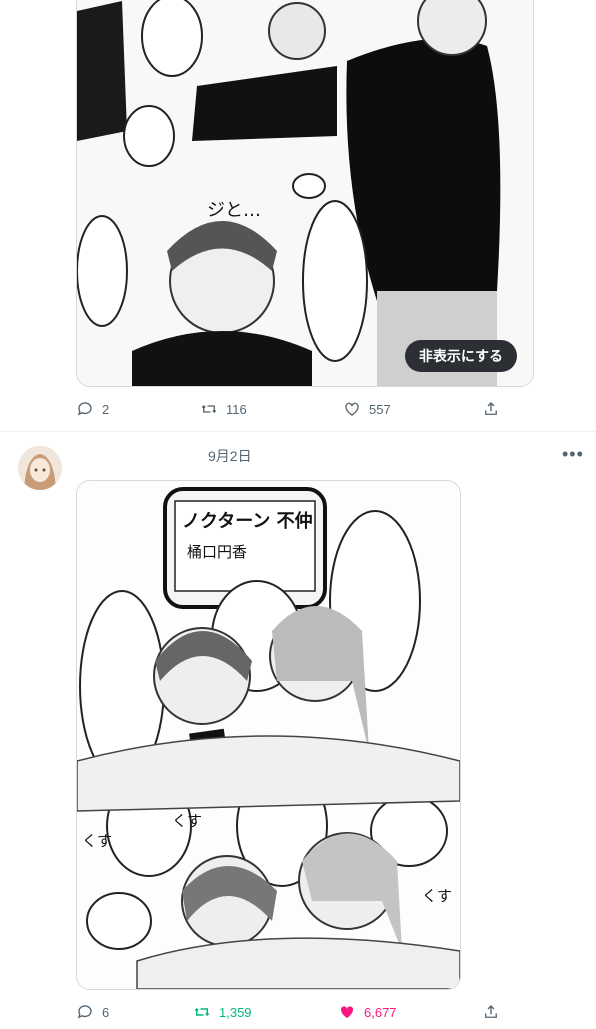 Image resolution: width=596 pixels, height=1029 pixels. What do you see at coordinates (247, 521) in the screenshot?
I see `phone-title-text: ノクターン 不仲` at bounding box center [247, 521].